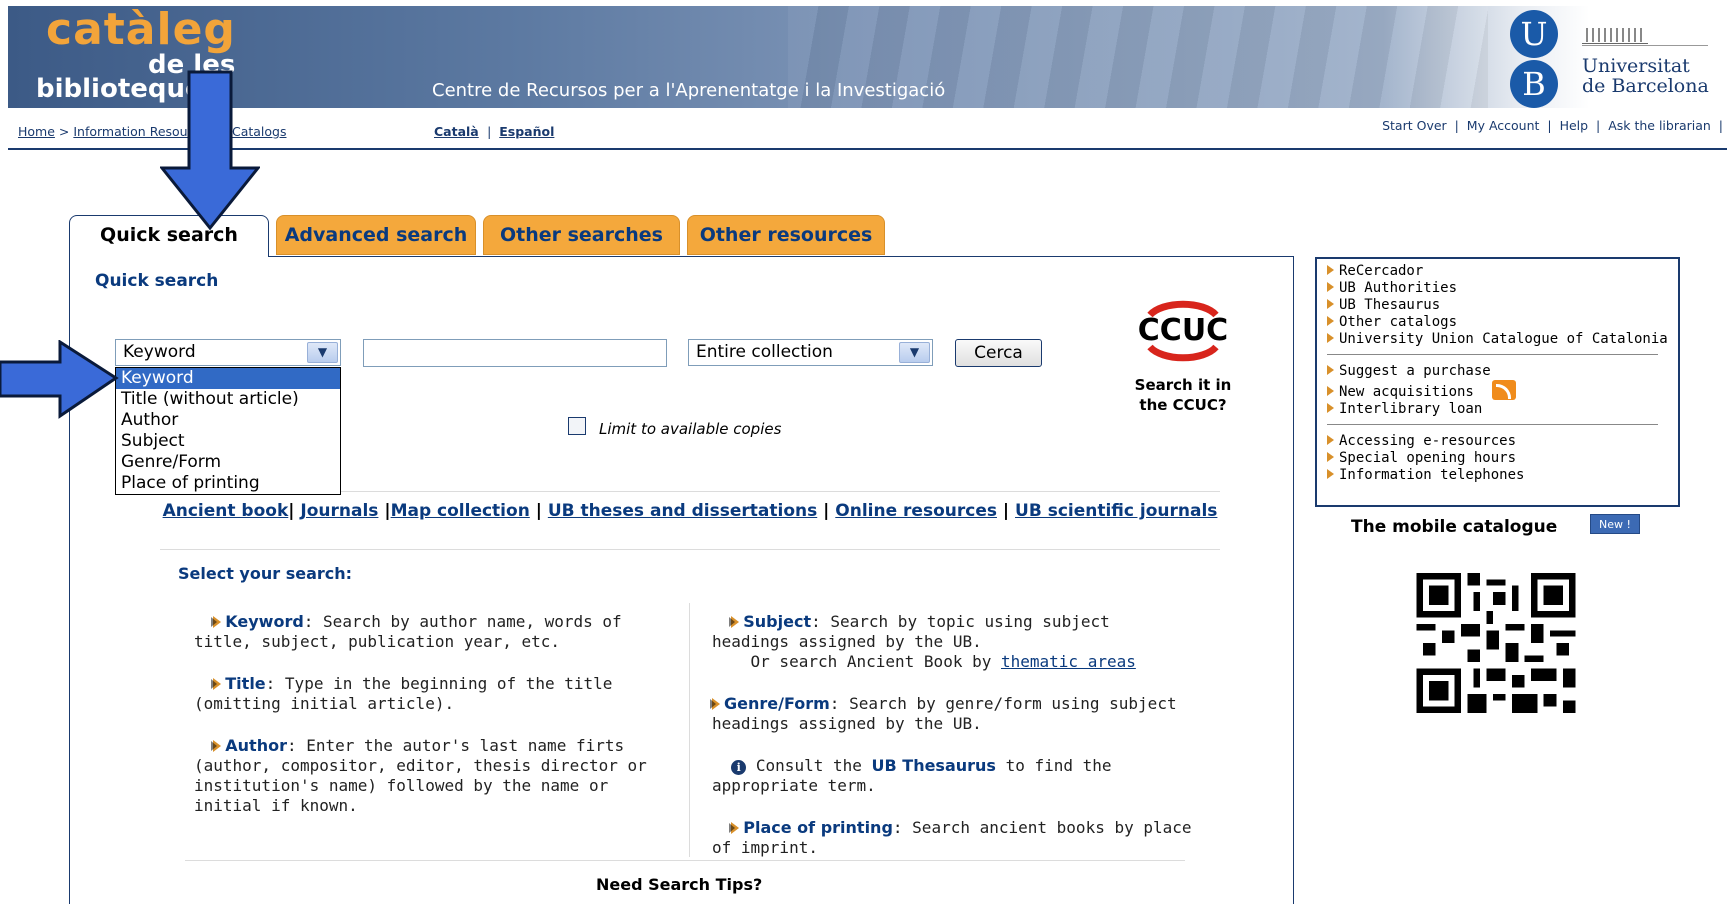 The width and height of the screenshot is (1735, 904). I want to click on ccuc-logo: CCUC, so click(1183, 330).